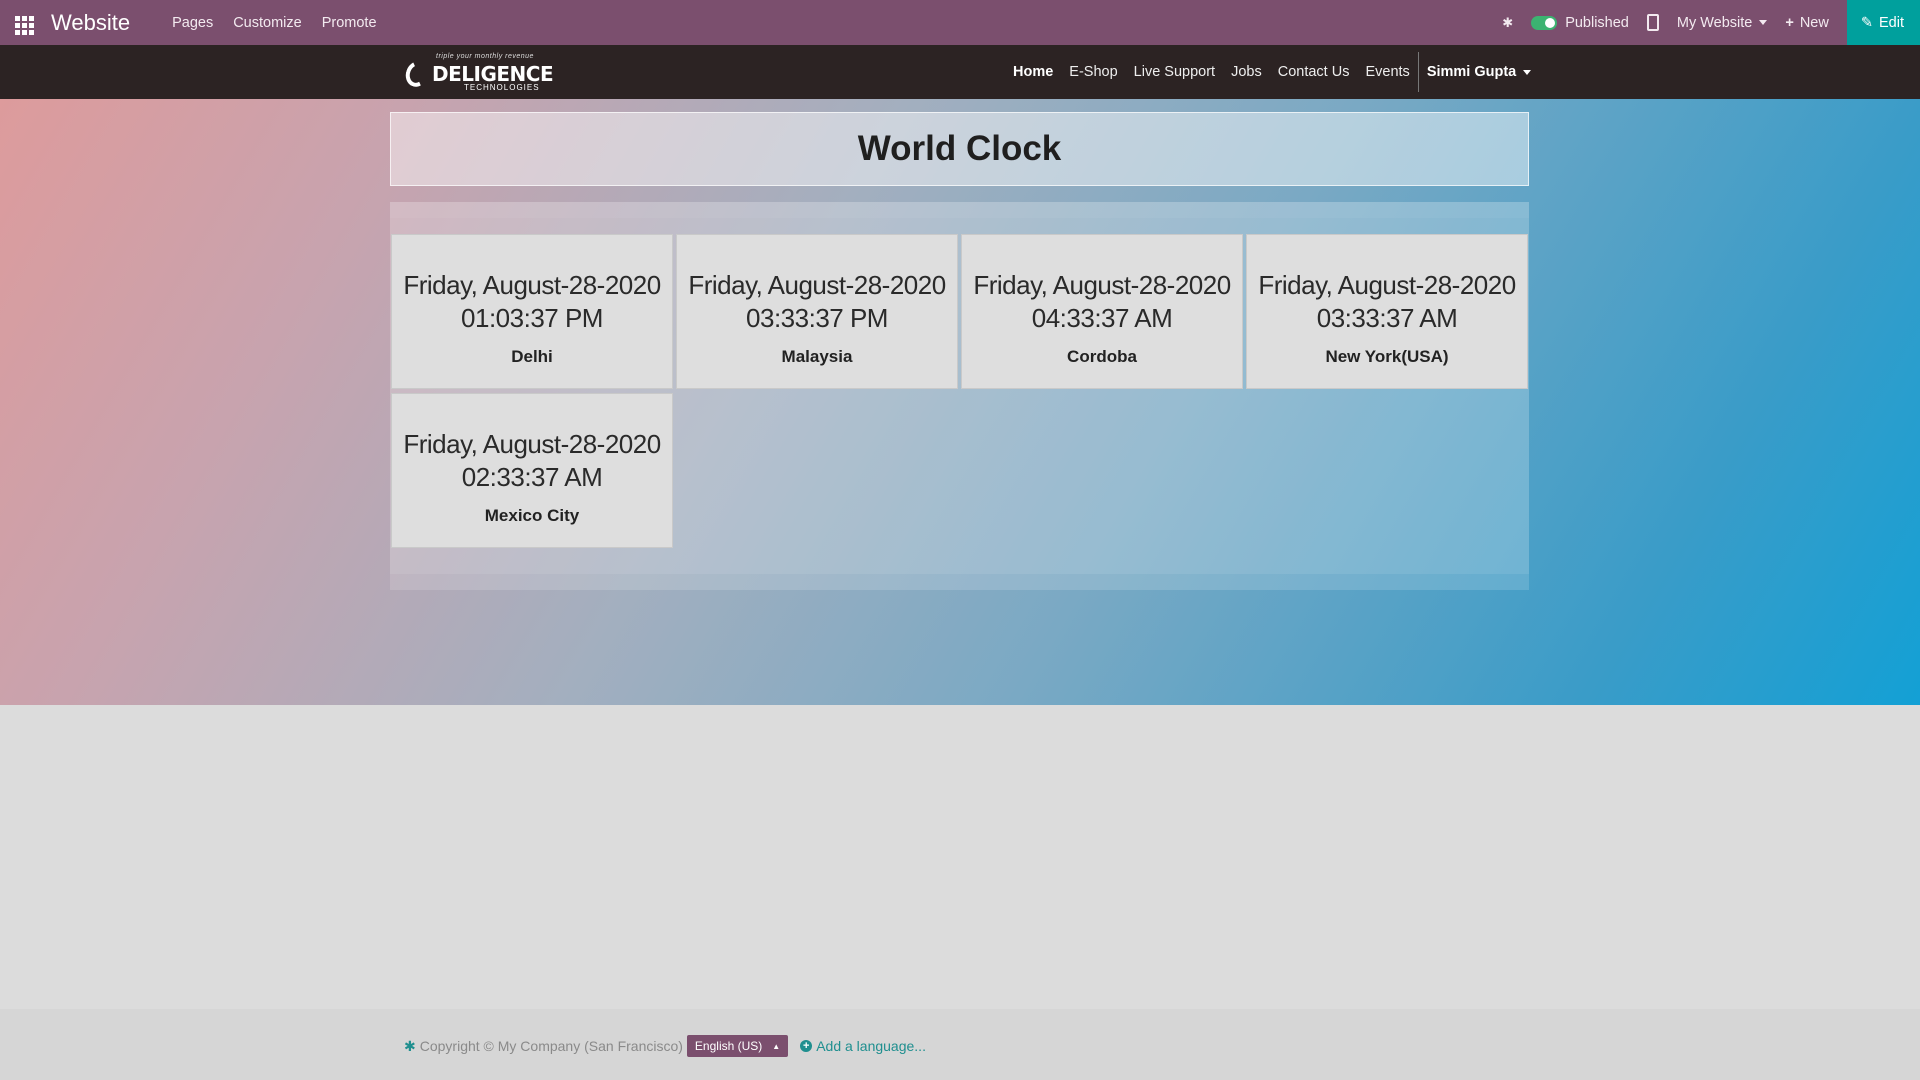 The height and width of the screenshot is (1080, 1920). I want to click on nav-live-support: Live Support, so click(1174, 72).